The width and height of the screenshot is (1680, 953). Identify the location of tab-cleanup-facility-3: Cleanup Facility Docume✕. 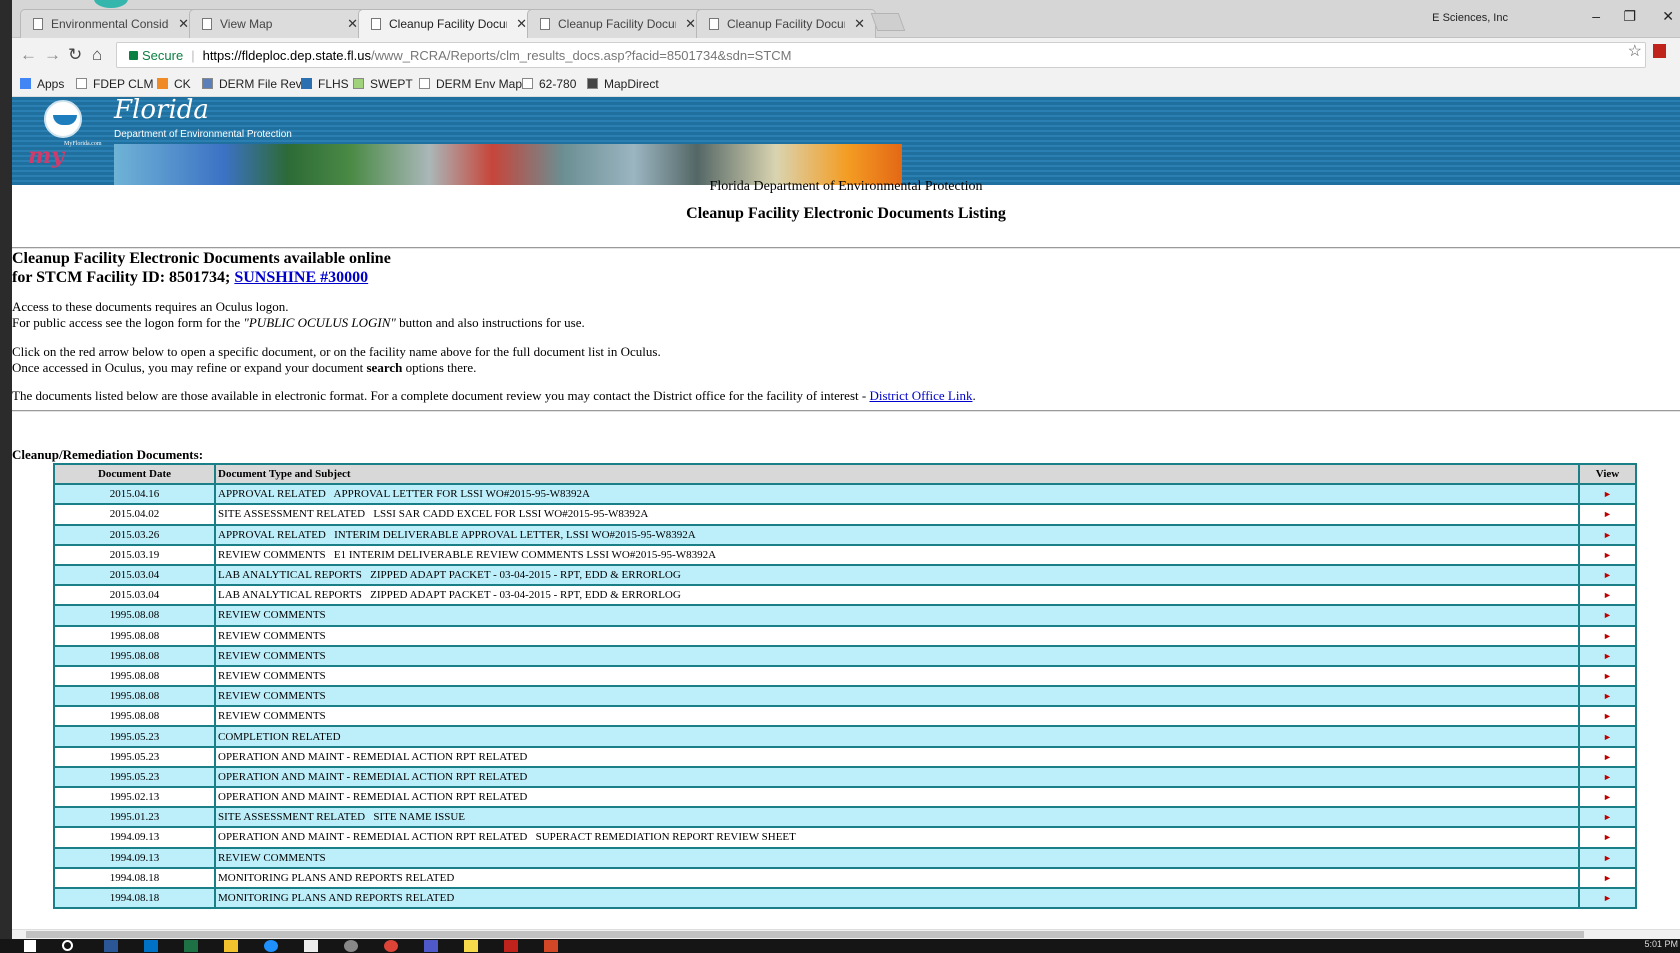
(786, 23).